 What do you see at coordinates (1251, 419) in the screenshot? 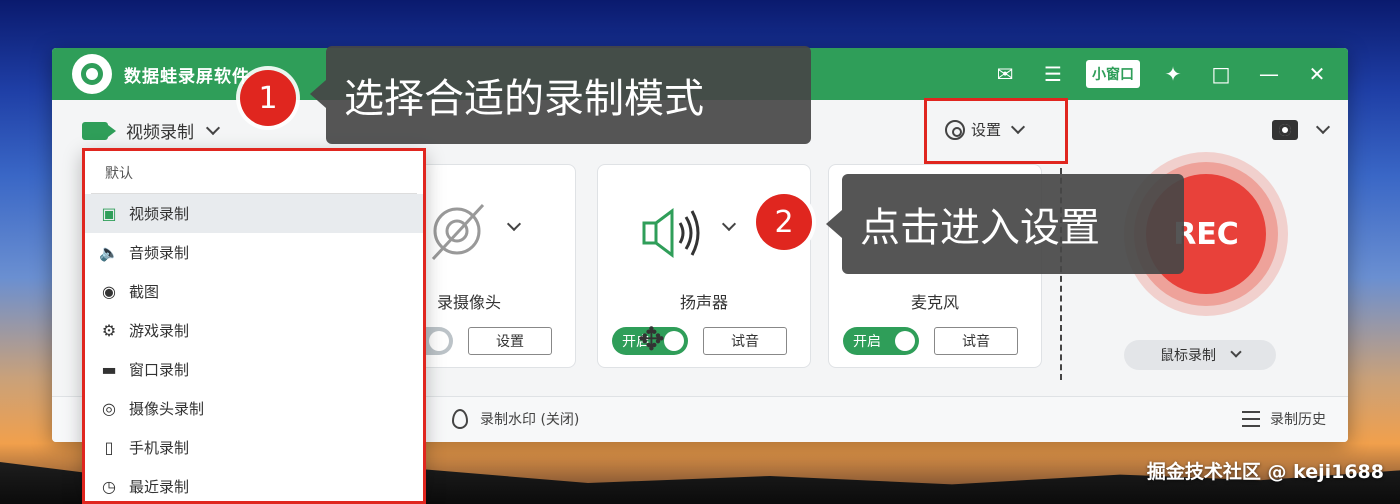
I see `list-icon` at bounding box center [1251, 419].